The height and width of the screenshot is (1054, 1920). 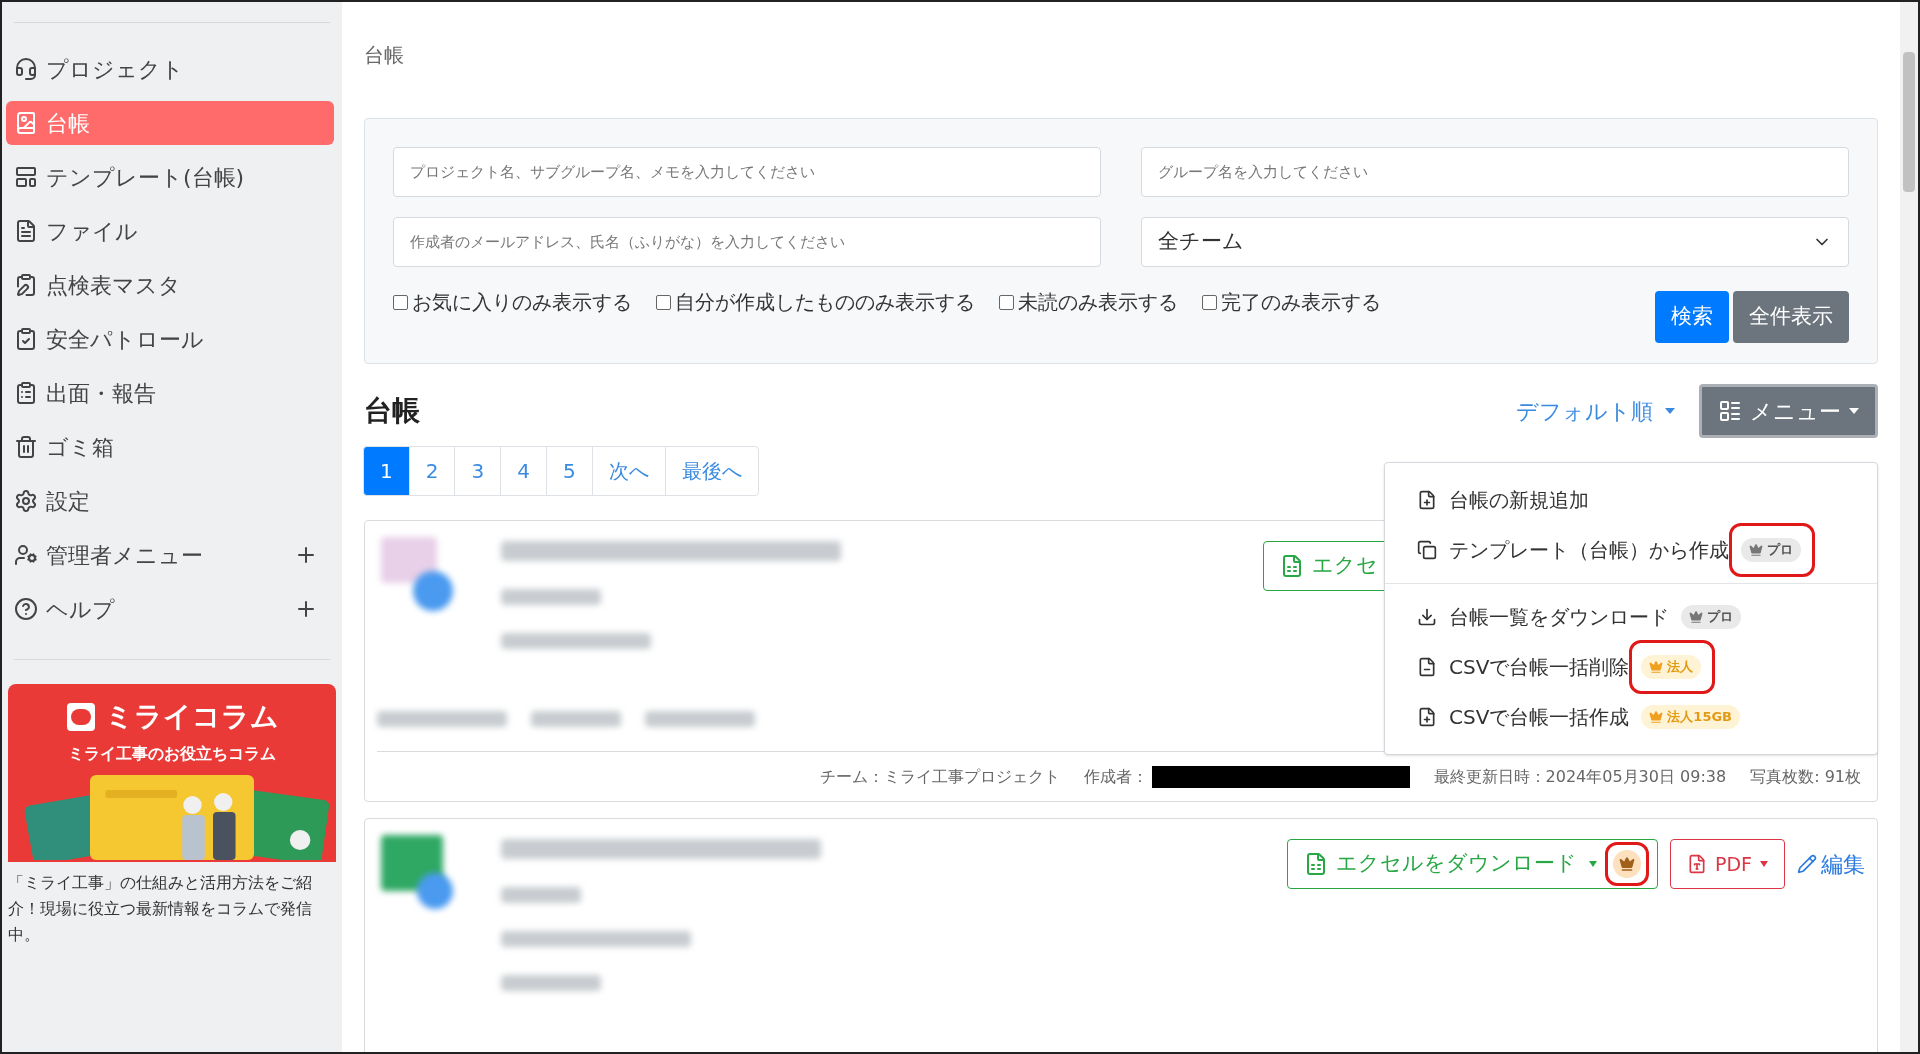 I want to click on author-label: 作成者：, so click(x=1115, y=776).